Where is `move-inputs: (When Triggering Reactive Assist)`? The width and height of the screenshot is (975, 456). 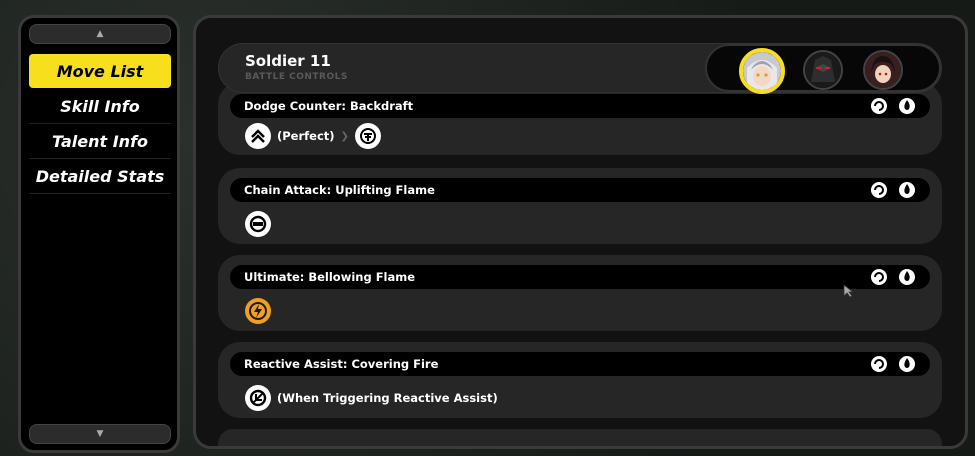
move-inputs: (When Triggering Reactive Assist) is located at coordinates (371, 398).